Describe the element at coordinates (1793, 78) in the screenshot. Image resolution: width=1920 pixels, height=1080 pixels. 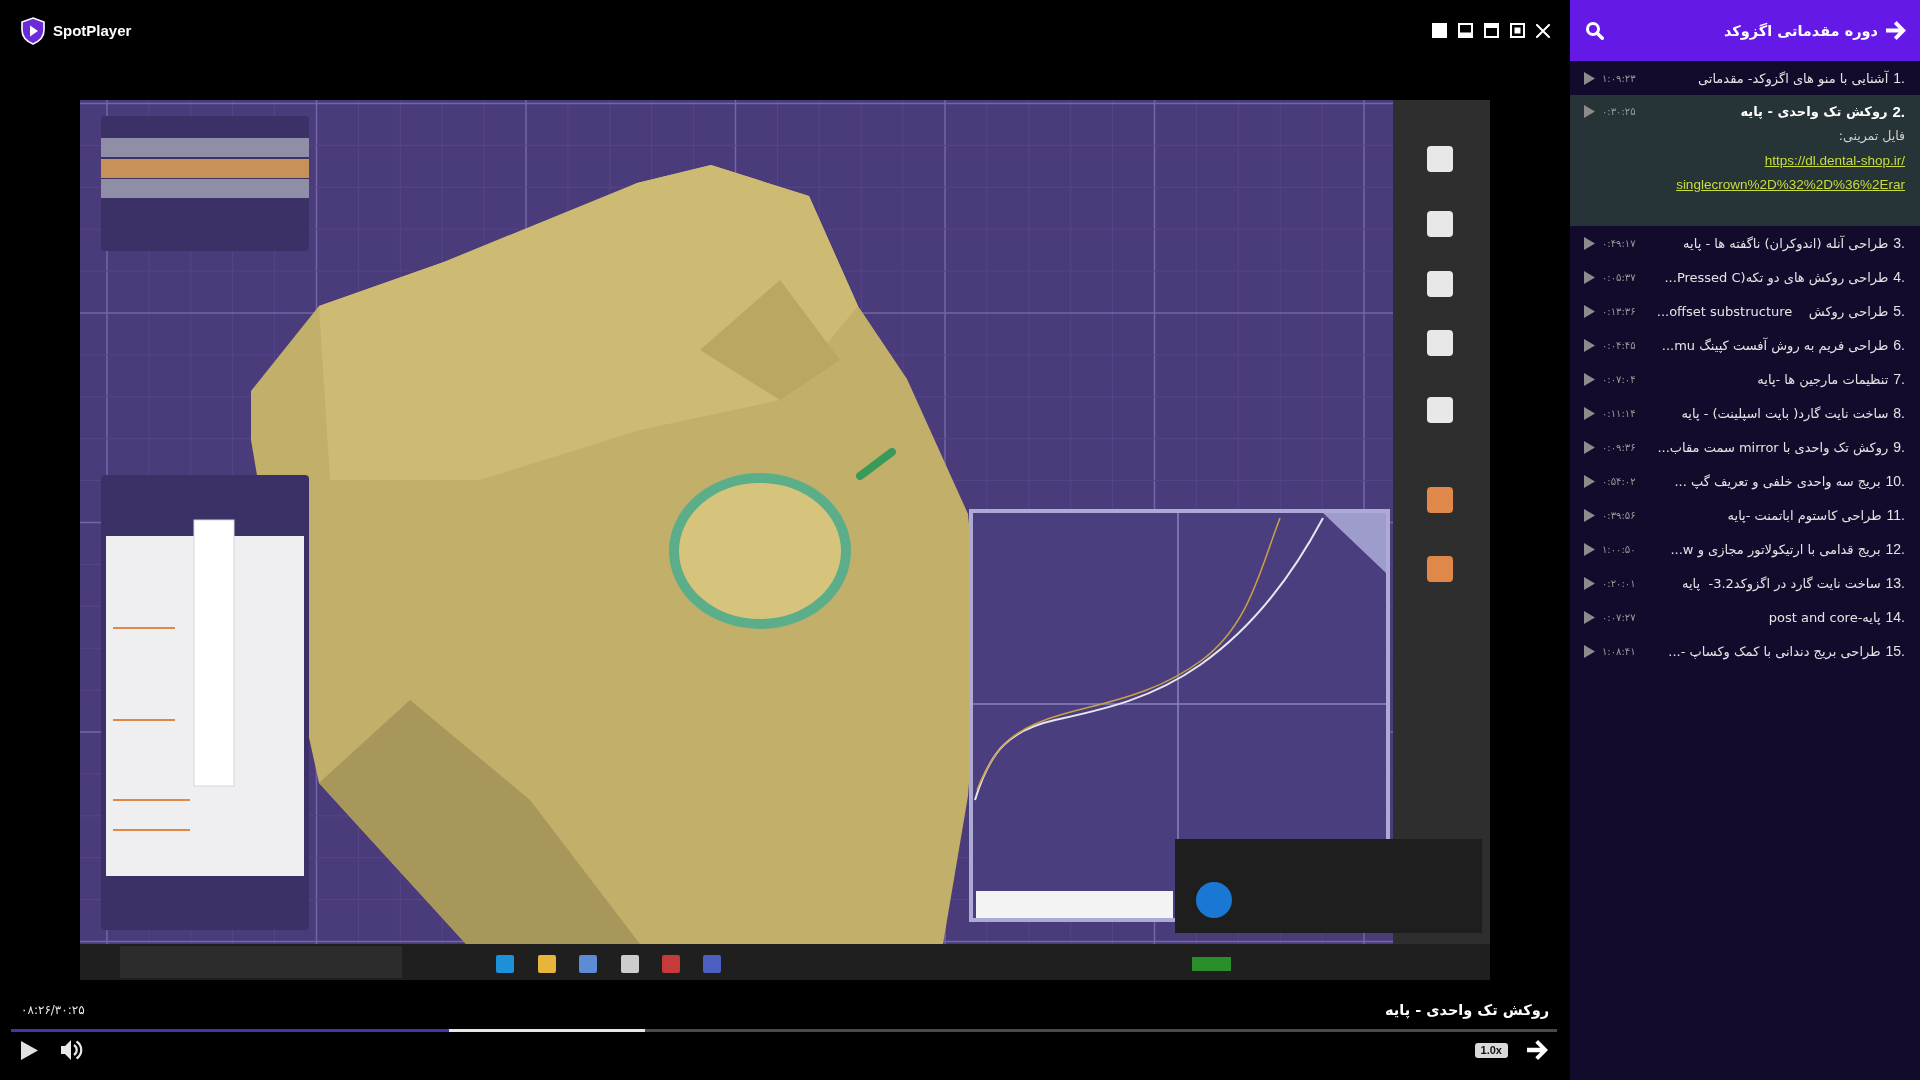
I see `lesson-title: آشنایی با منو های اگزوکد- مقدماتی` at that location.